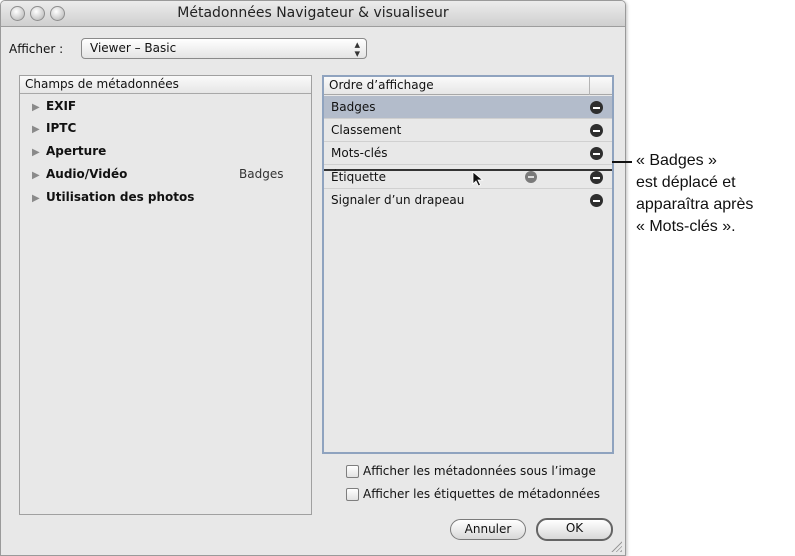 This screenshot has height=556, width=795. I want to click on tree-item-label: IPTC, so click(61, 128).